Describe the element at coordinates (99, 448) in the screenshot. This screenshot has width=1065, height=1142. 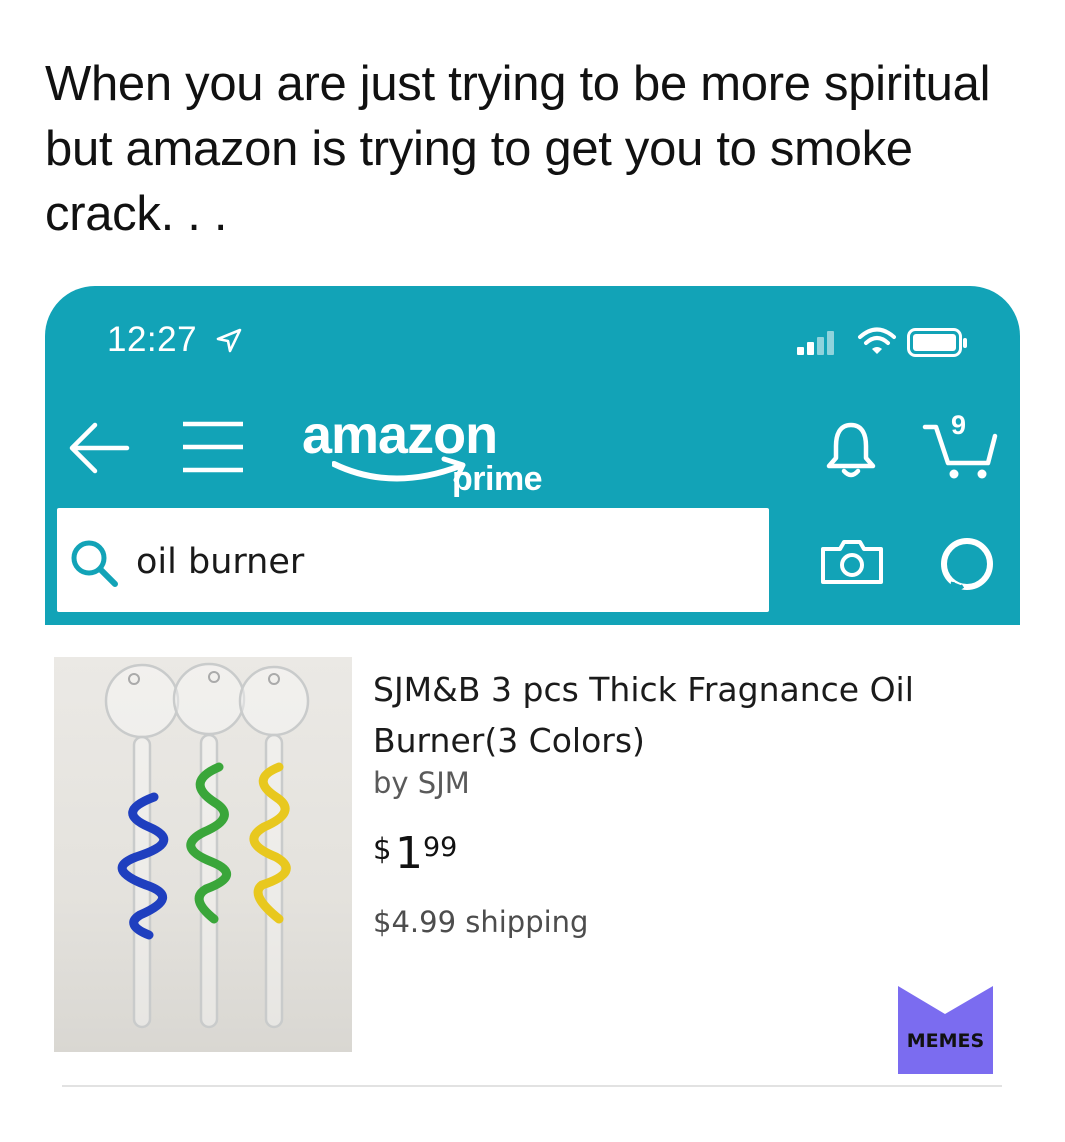
I see `back-arrow-icon` at that location.